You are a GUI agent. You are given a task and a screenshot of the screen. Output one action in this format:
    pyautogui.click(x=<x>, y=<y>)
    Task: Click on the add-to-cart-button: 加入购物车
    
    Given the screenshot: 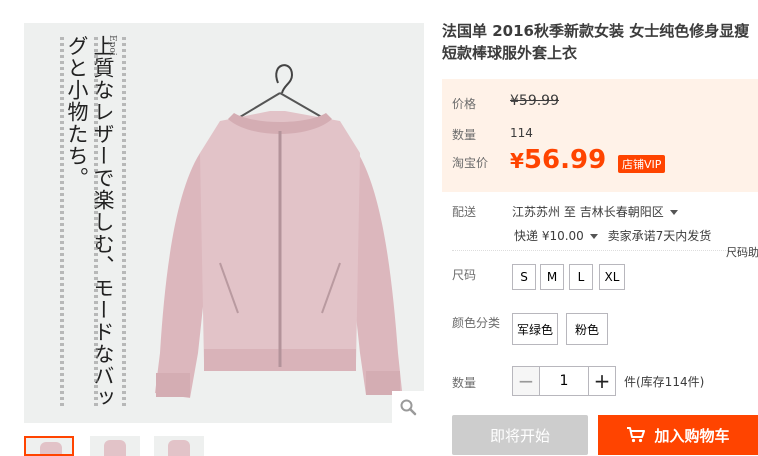 What is the action you would take?
    pyautogui.click(x=678, y=435)
    